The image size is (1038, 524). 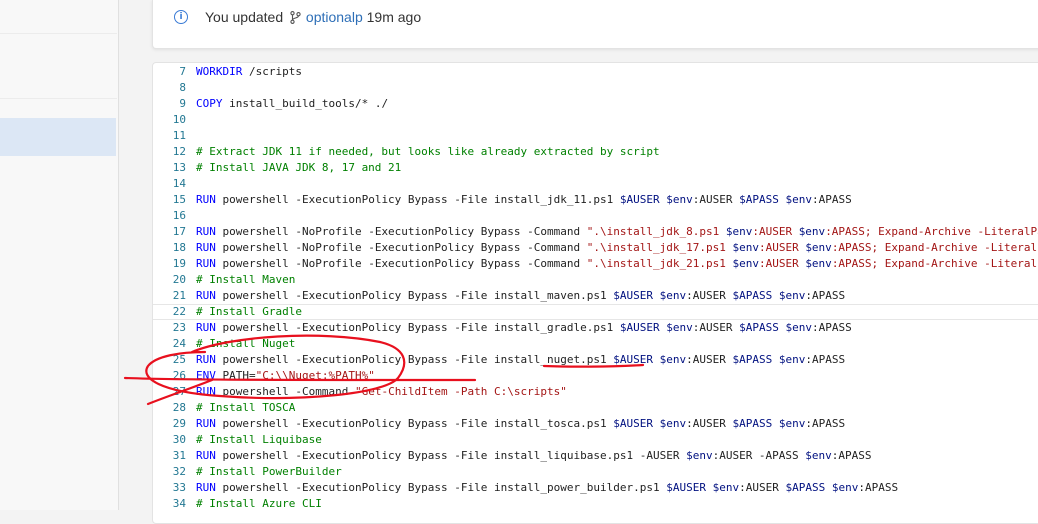 I want to click on code-line: 9 COPY install_build_tools/* ./, so click(x=595, y=104).